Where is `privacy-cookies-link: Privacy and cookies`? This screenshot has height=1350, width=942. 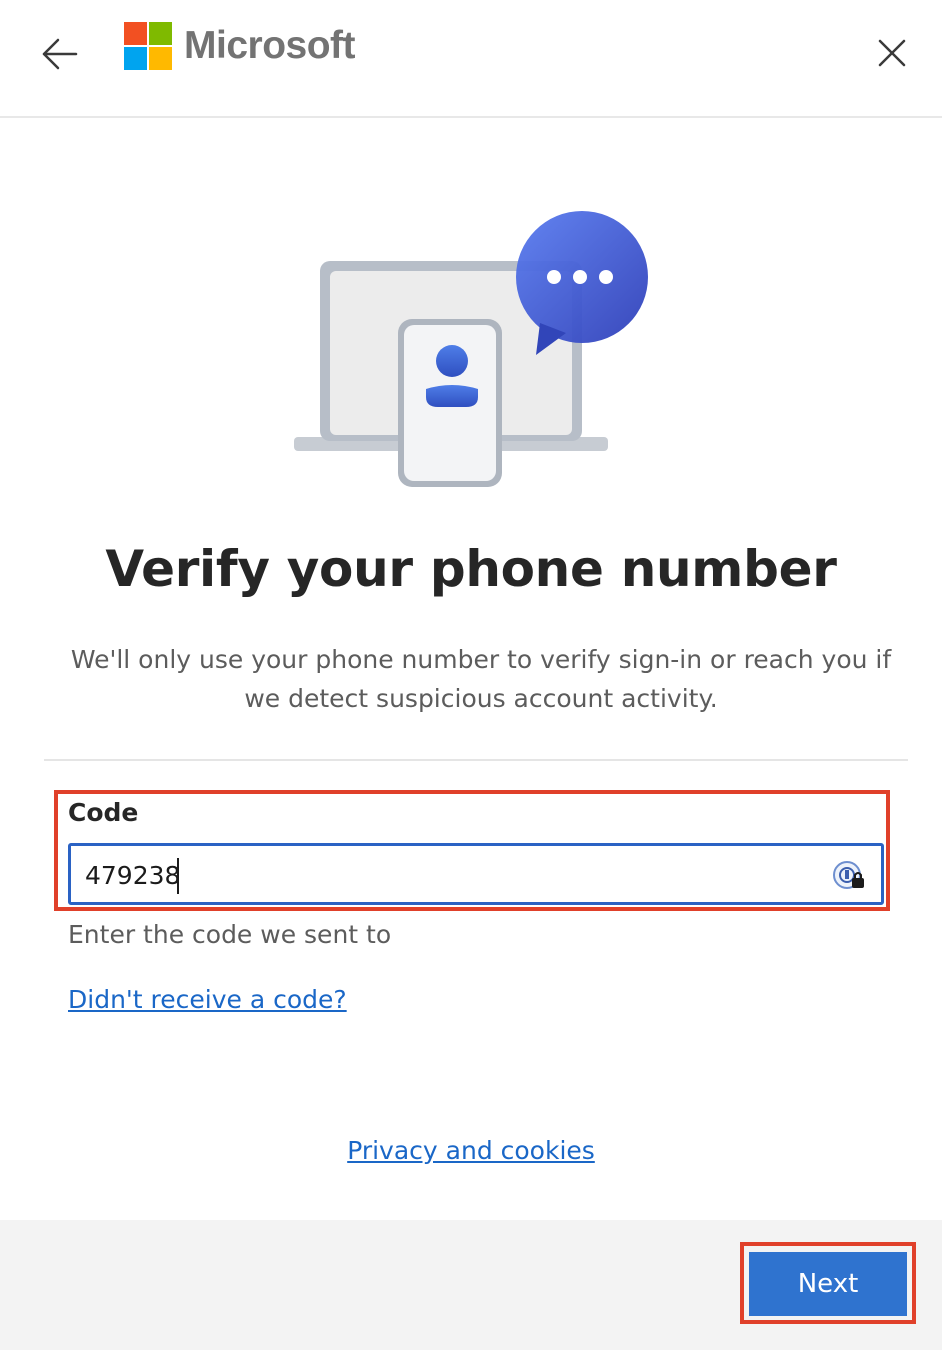 privacy-cookies-link: Privacy and cookies is located at coordinates (471, 1150).